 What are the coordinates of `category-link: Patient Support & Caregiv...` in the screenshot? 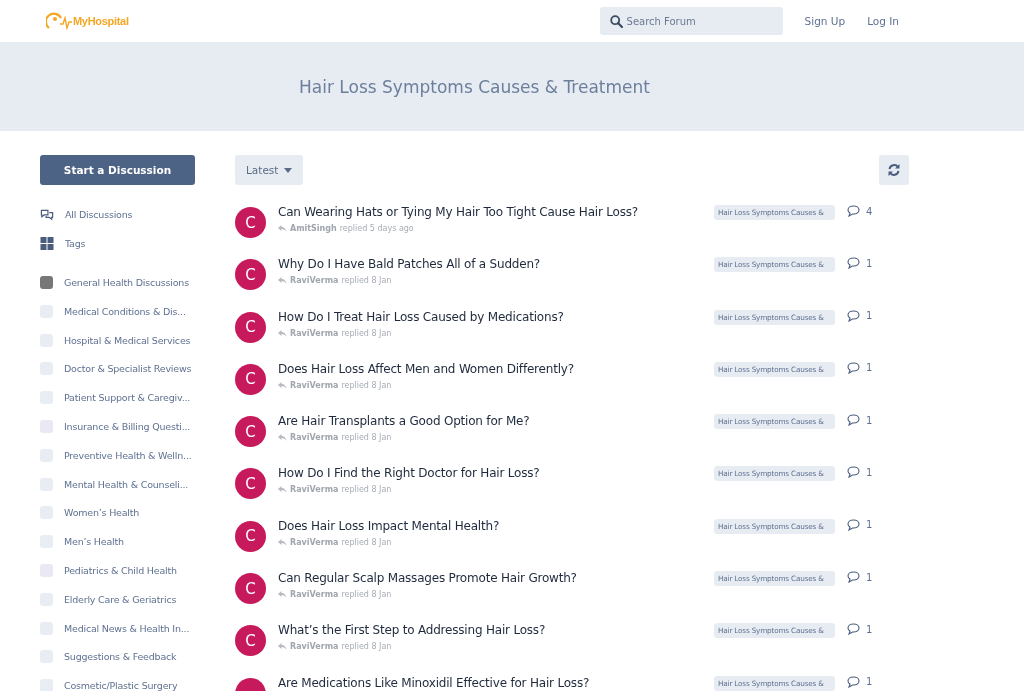 It's located at (115, 398).